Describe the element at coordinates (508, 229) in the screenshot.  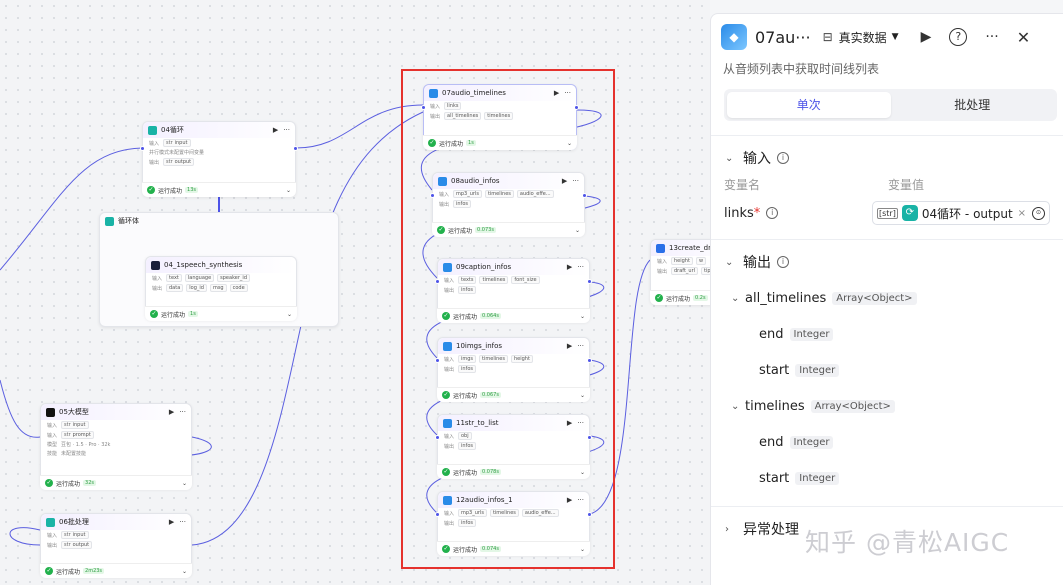
I see `status-bar: ✓ 运行成功 0.073s ⌄` at that location.